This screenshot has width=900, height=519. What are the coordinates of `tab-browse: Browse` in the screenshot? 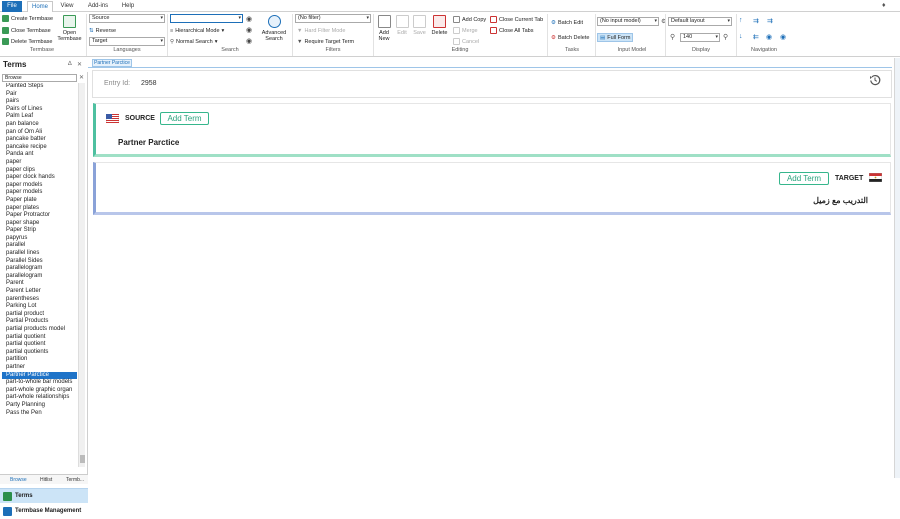 It's located at (14, 480).